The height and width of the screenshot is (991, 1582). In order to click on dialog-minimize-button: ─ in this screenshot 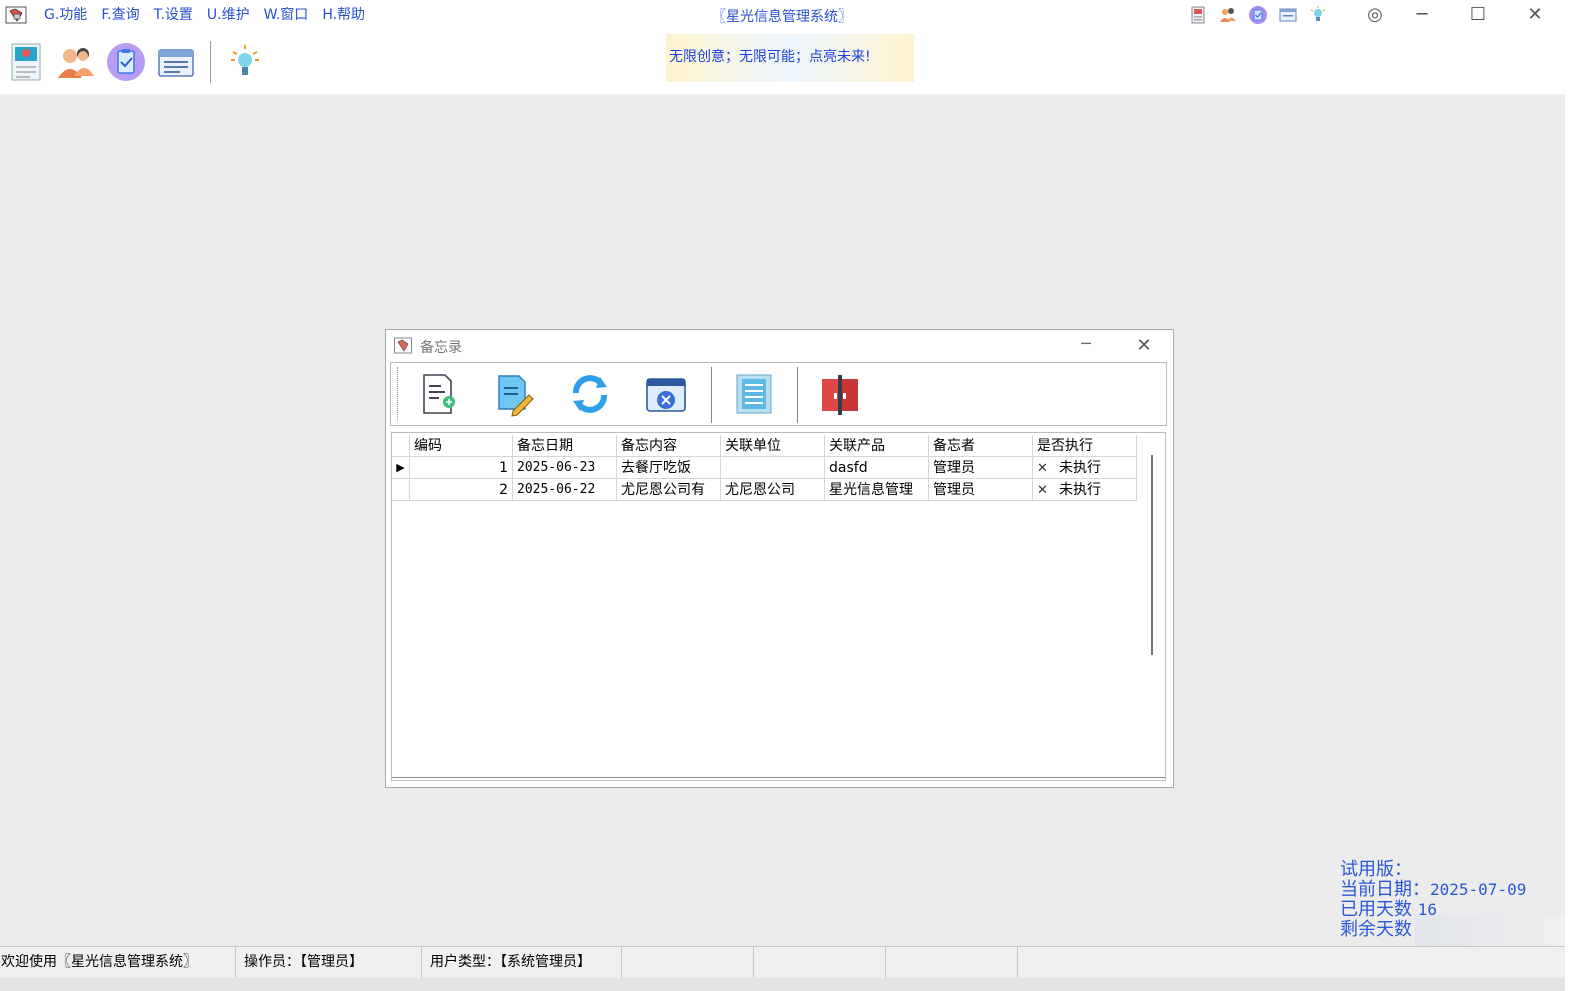, I will do `click(1086, 345)`.